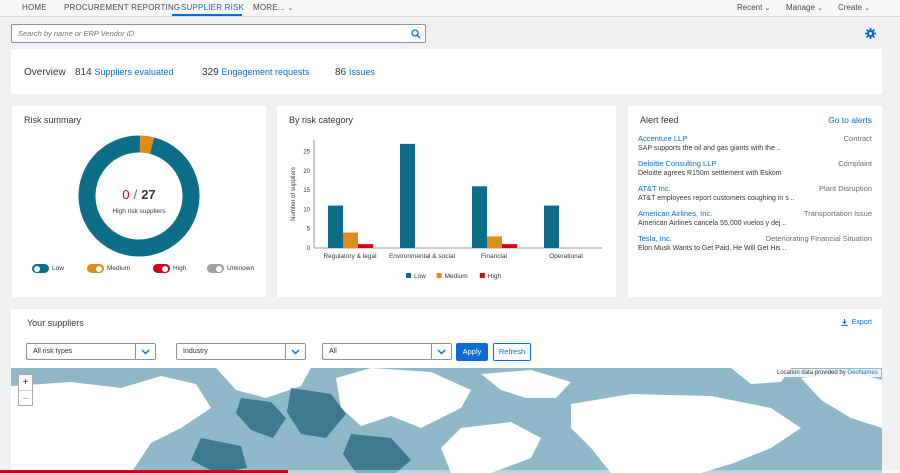 Image resolution: width=900 pixels, height=473 pixels. Describe the element at coordinates (148, 194) in the screenshot. I see `total-count: 27` at that location.